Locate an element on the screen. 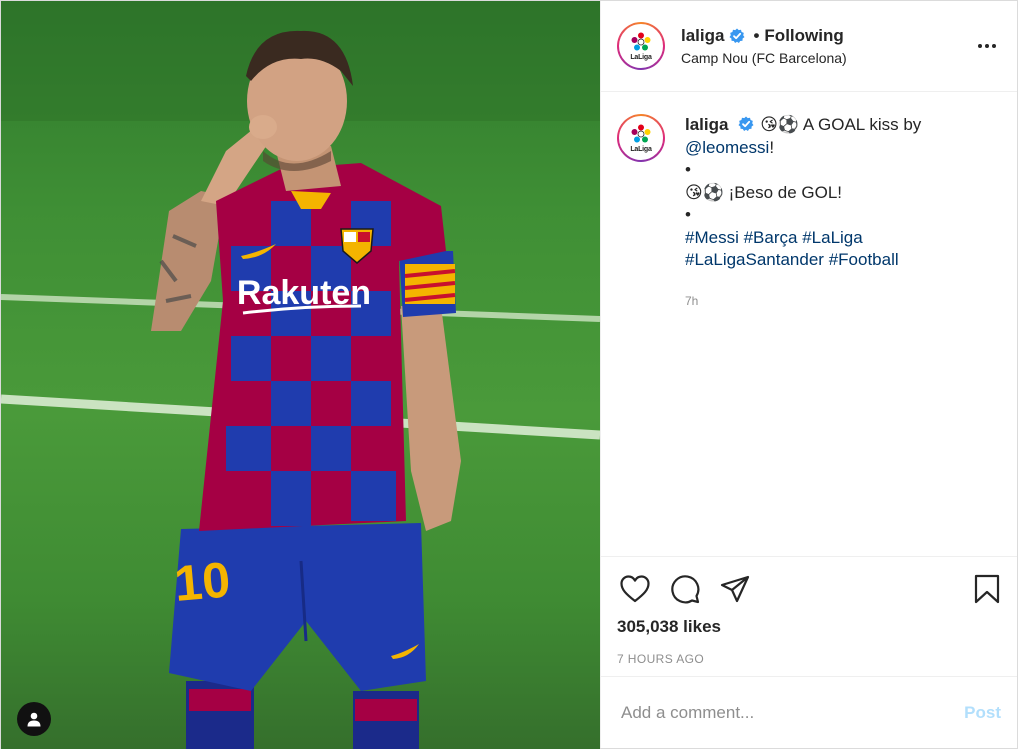 The width and height of the screenshot is (1018, 749). account-username: laliga is located at coordinates (702, 36).